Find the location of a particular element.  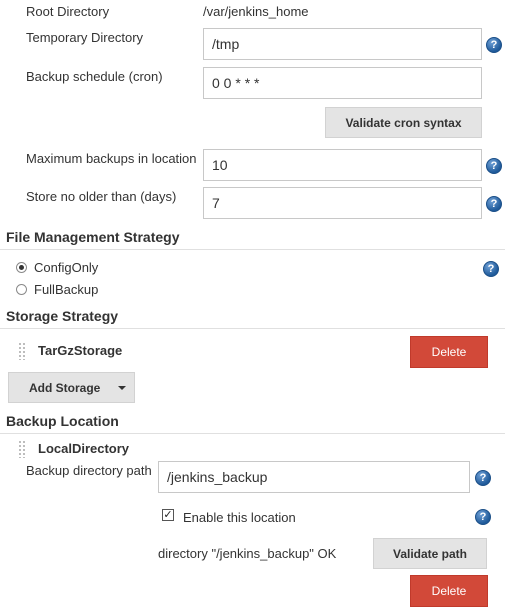

validate-path-button: Validate path is located at coordinates (430, 553).